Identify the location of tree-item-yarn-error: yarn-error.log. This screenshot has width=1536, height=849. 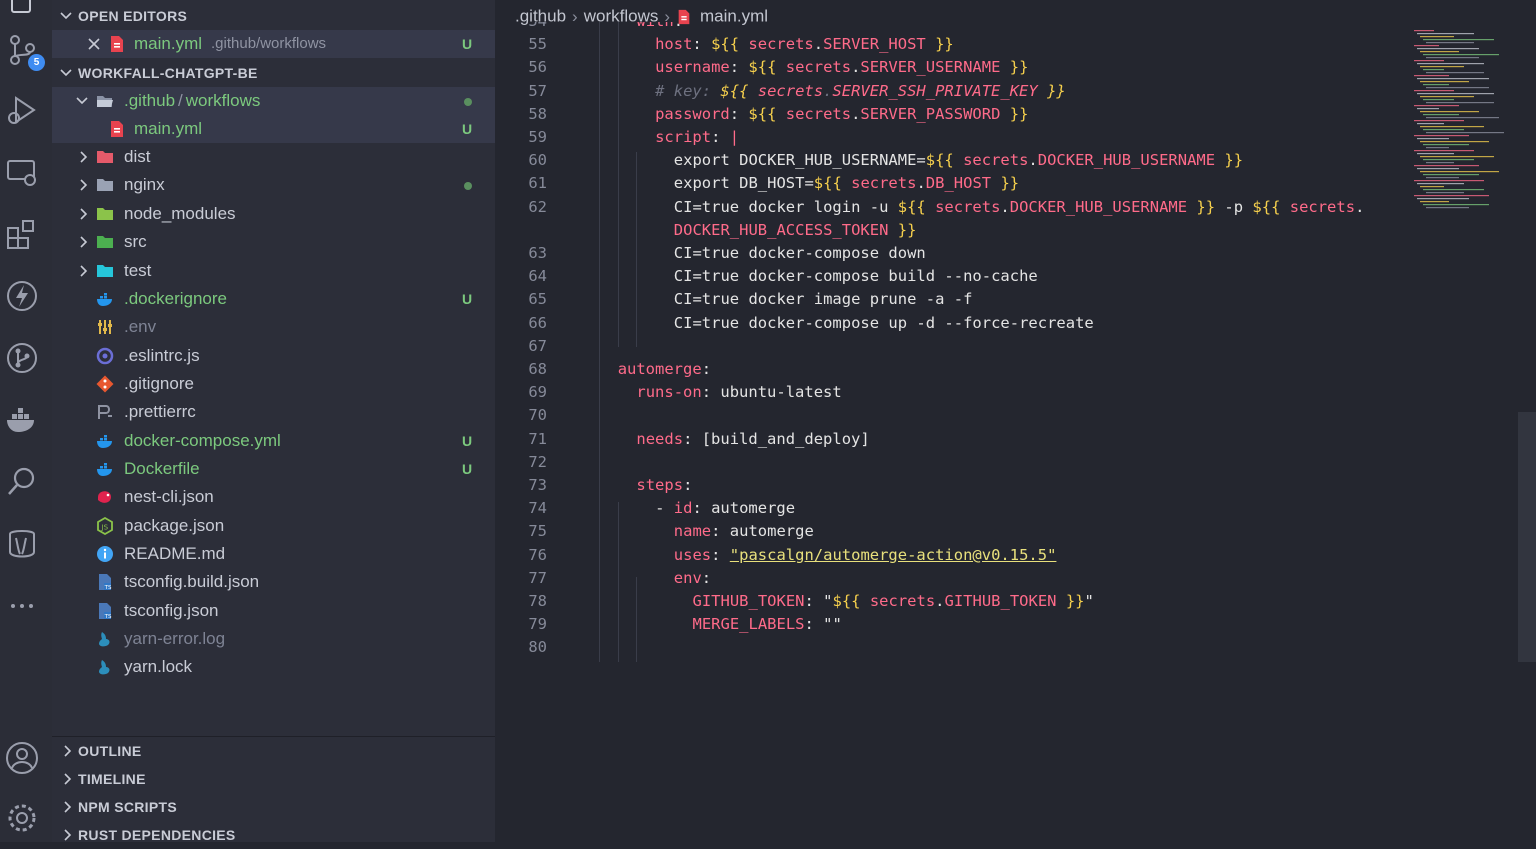
(273, 639).